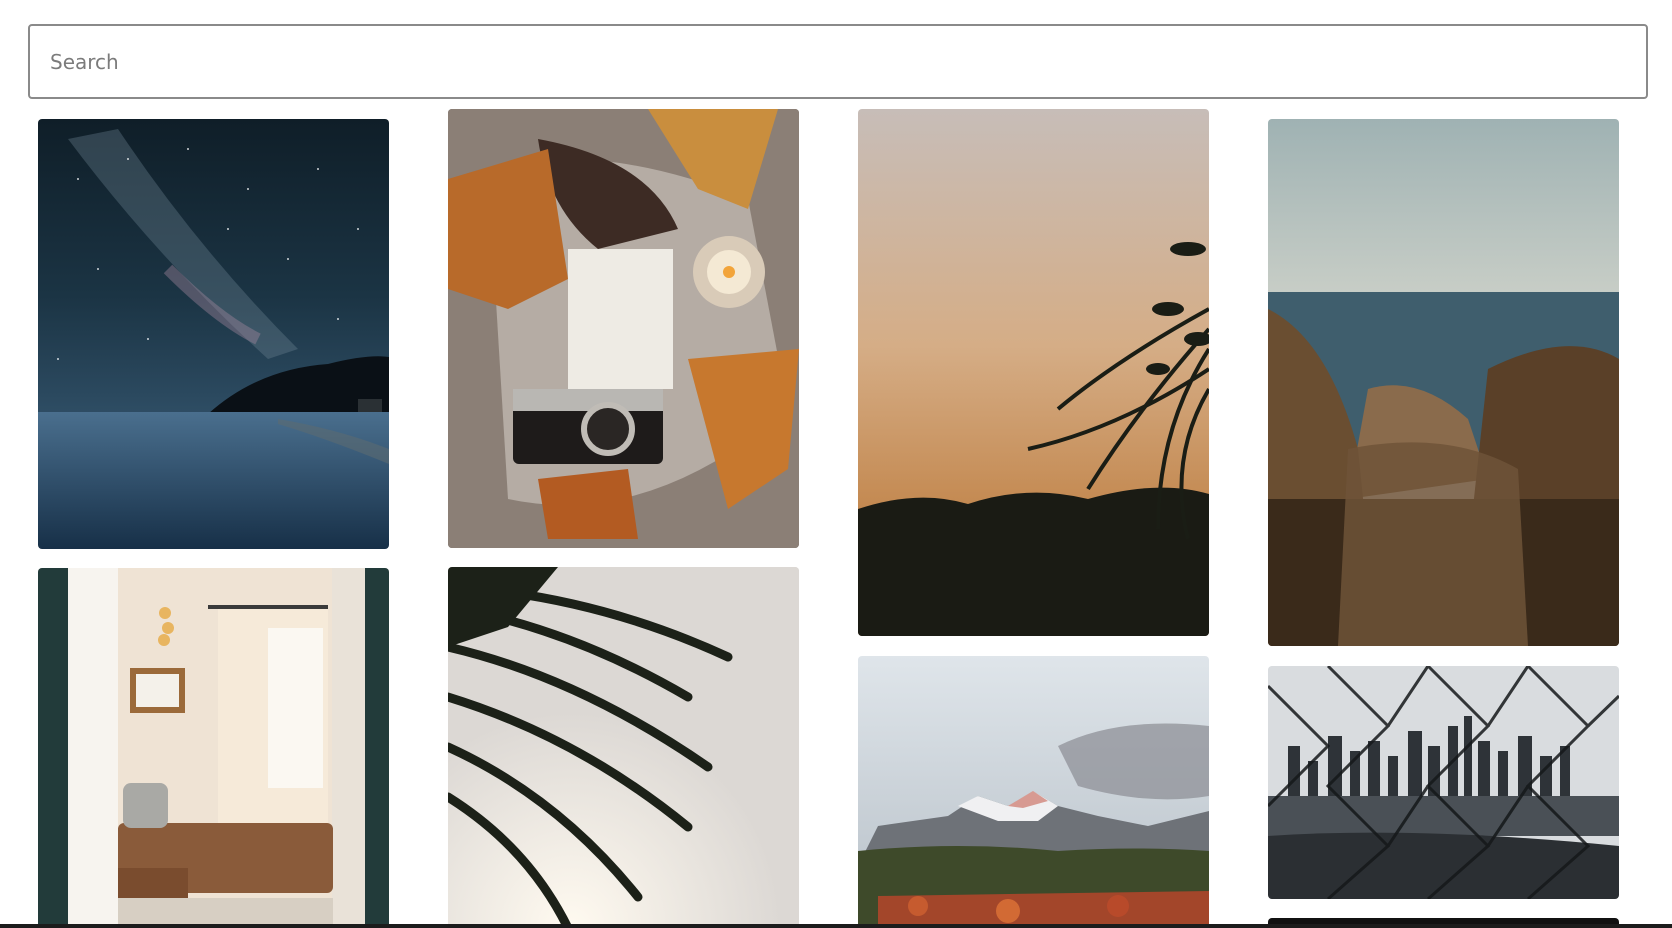  Describe the element at coordinates (623, 328) in the screenshot. I see `photo-autumn-camera` at that location.